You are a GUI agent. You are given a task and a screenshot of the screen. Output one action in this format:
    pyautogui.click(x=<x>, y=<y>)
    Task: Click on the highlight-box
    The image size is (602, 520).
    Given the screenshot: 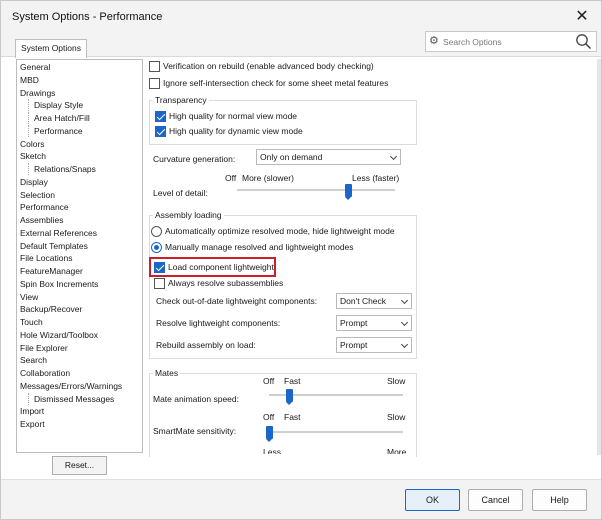 What is the action you would take?
    pyautogui.click(x=212, y=267)
    